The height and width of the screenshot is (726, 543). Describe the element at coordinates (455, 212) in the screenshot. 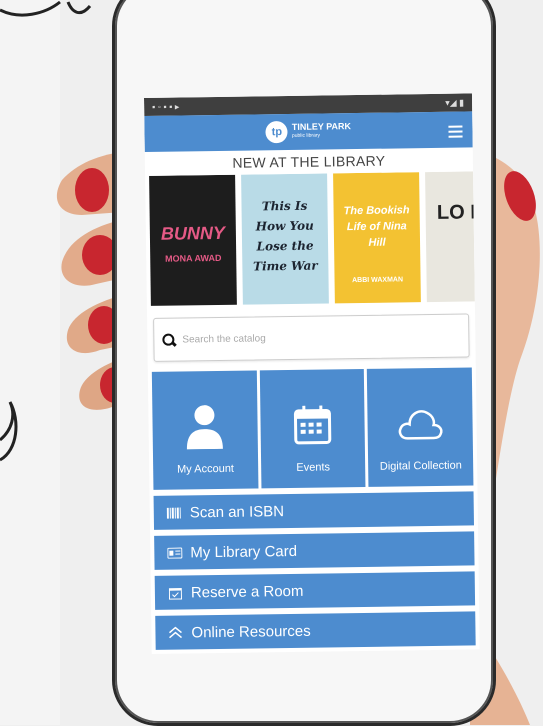

I see `book-title: LO BO` at that location.